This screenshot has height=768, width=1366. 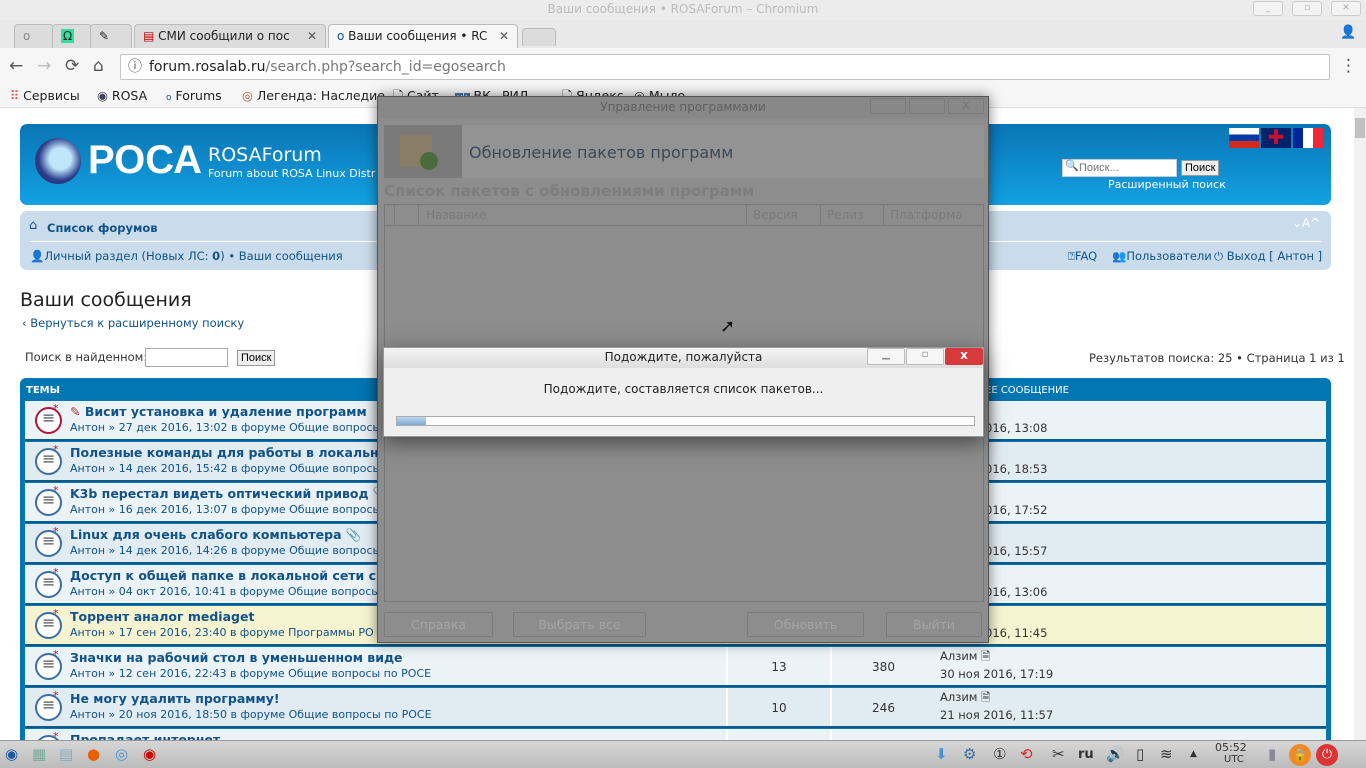 What do you see at coordinates (102, 228) in the screenshot?
I see `breadcrumb-forum-list: Список форумов` at bounding box center [102, 228].